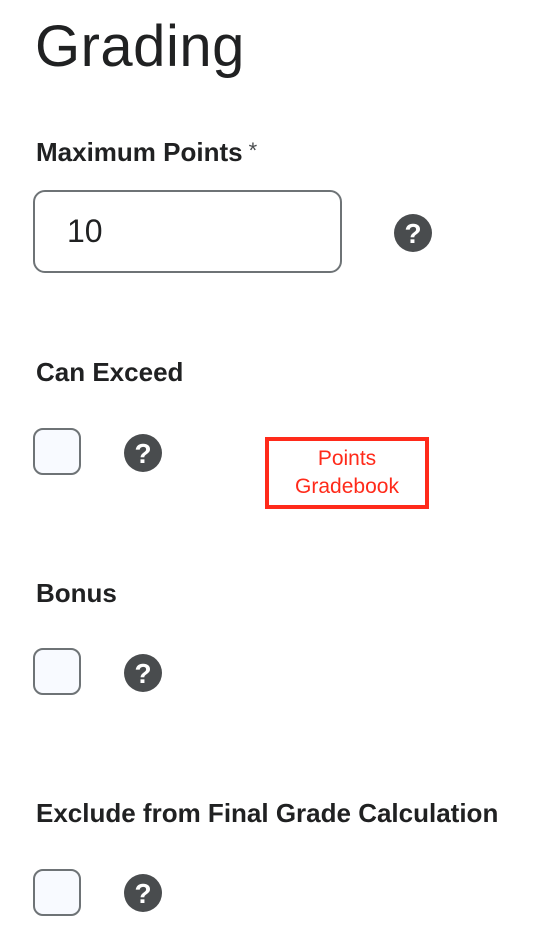 The width and height of the screenshot is (546, 948). What do you see at coordinates (76, 593) in the screenshot?
I see `bonus-label: Bonus` at bounding box center [76, 593].